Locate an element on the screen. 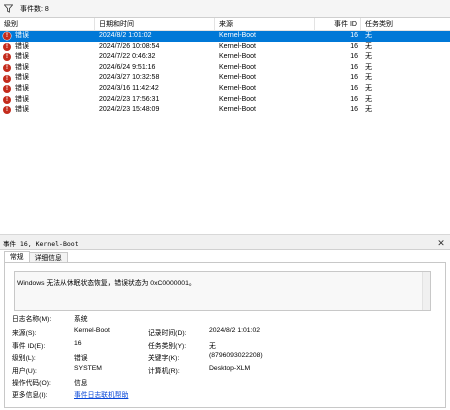  table-row: ! 错误 2024/3/27 10:32:58 Kernel-Boot 16 无 is located at coordinates (225, 78).